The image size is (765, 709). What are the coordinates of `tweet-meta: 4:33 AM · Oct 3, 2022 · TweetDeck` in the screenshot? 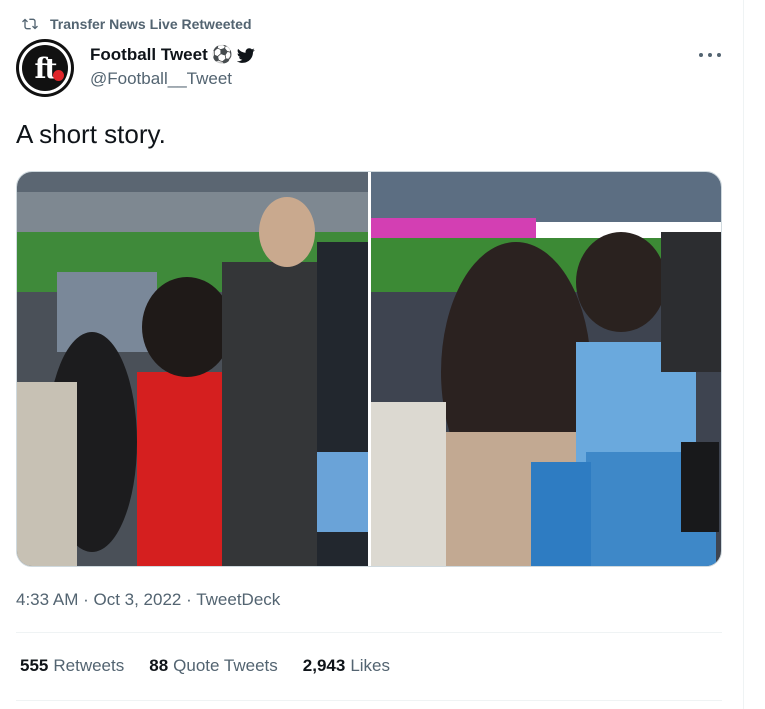 It's located at (148, 600).